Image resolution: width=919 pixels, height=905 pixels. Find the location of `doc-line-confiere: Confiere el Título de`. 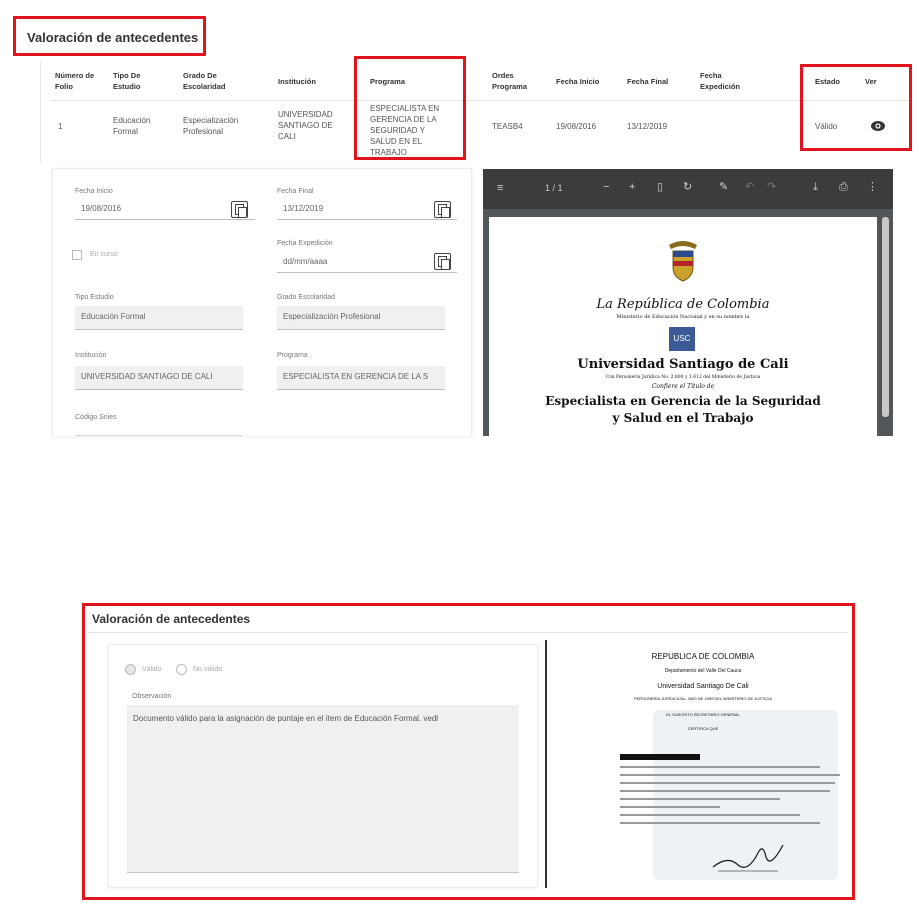

doc-line-confiere: Confiere el Título de is located at coordinates (683, 386).